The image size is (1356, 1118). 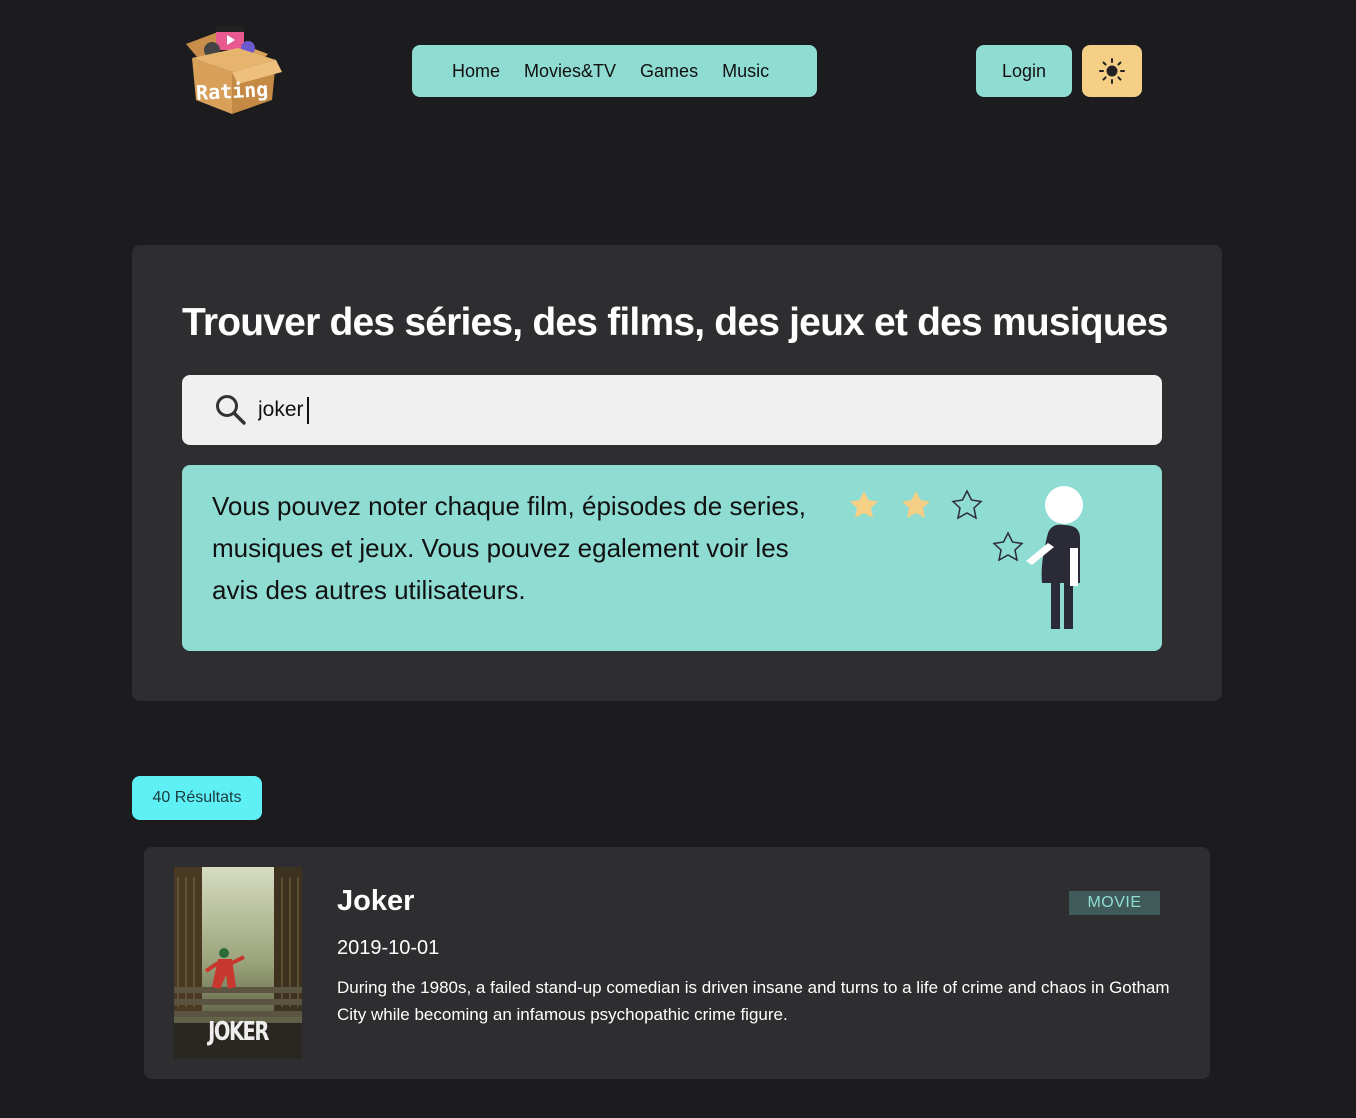 What do you see at coordinates (669, 71) in the screenshot?
I see `nav-games: Games` at bounding box center [669, 71].